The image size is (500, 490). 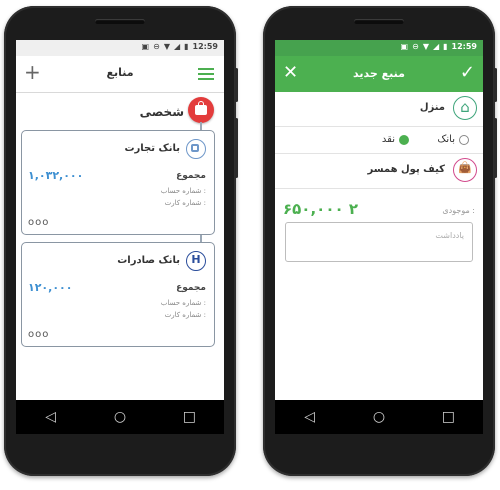 What do you see at coordinates (56, 175) in the screenshot?
I see `sum-amount: ۱,۰۳۲,۰۰۰` at bounding box center [56, 175].